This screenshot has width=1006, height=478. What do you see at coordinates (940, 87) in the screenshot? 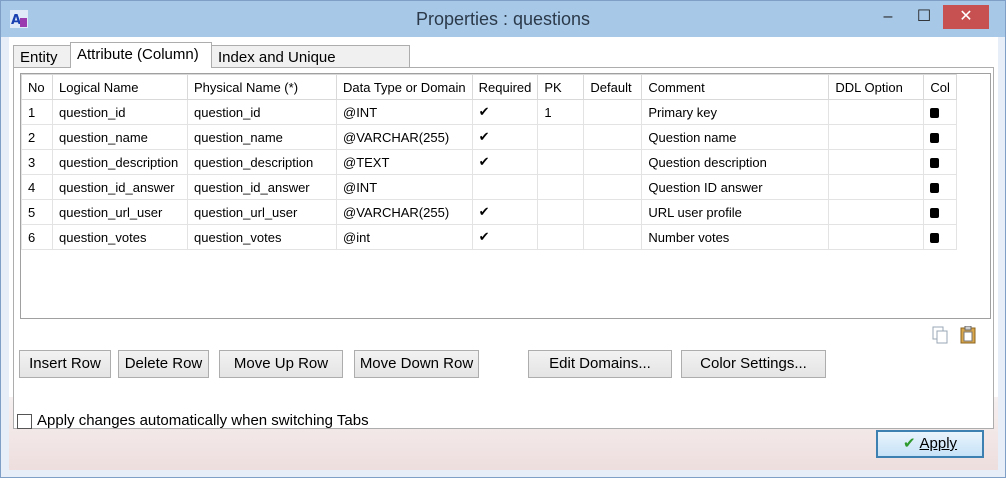
I see `column-header-color: Col` at bounding box center [940, 87].